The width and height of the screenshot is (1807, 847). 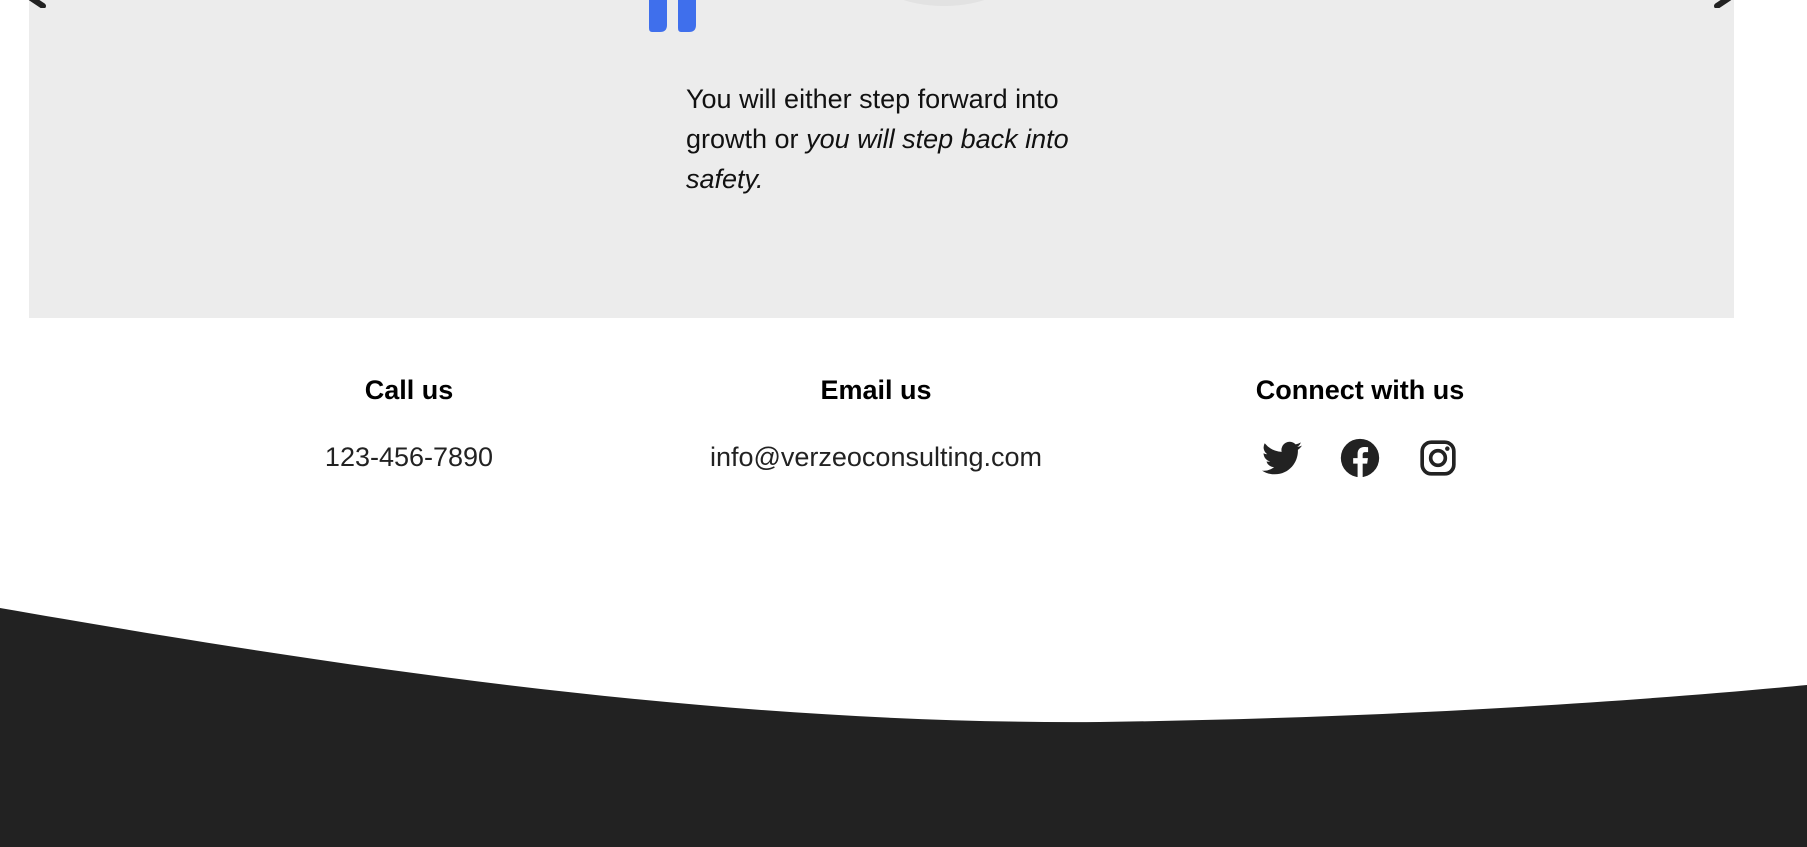 What do you see at coordinates (944, 3) in the screenshot?
I see `avatar-placeholder` at bounding box center [944, 3].